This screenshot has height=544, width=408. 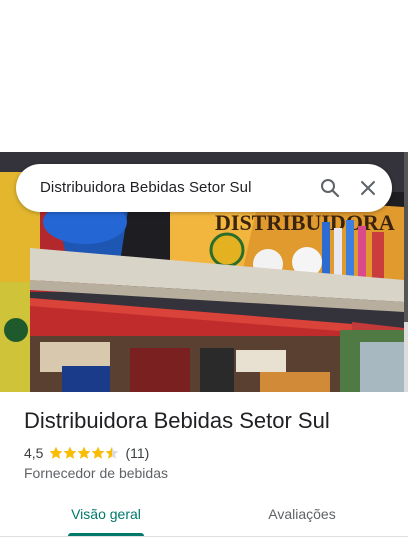 I want to click on tab-divider, so click(x=204, y=536).